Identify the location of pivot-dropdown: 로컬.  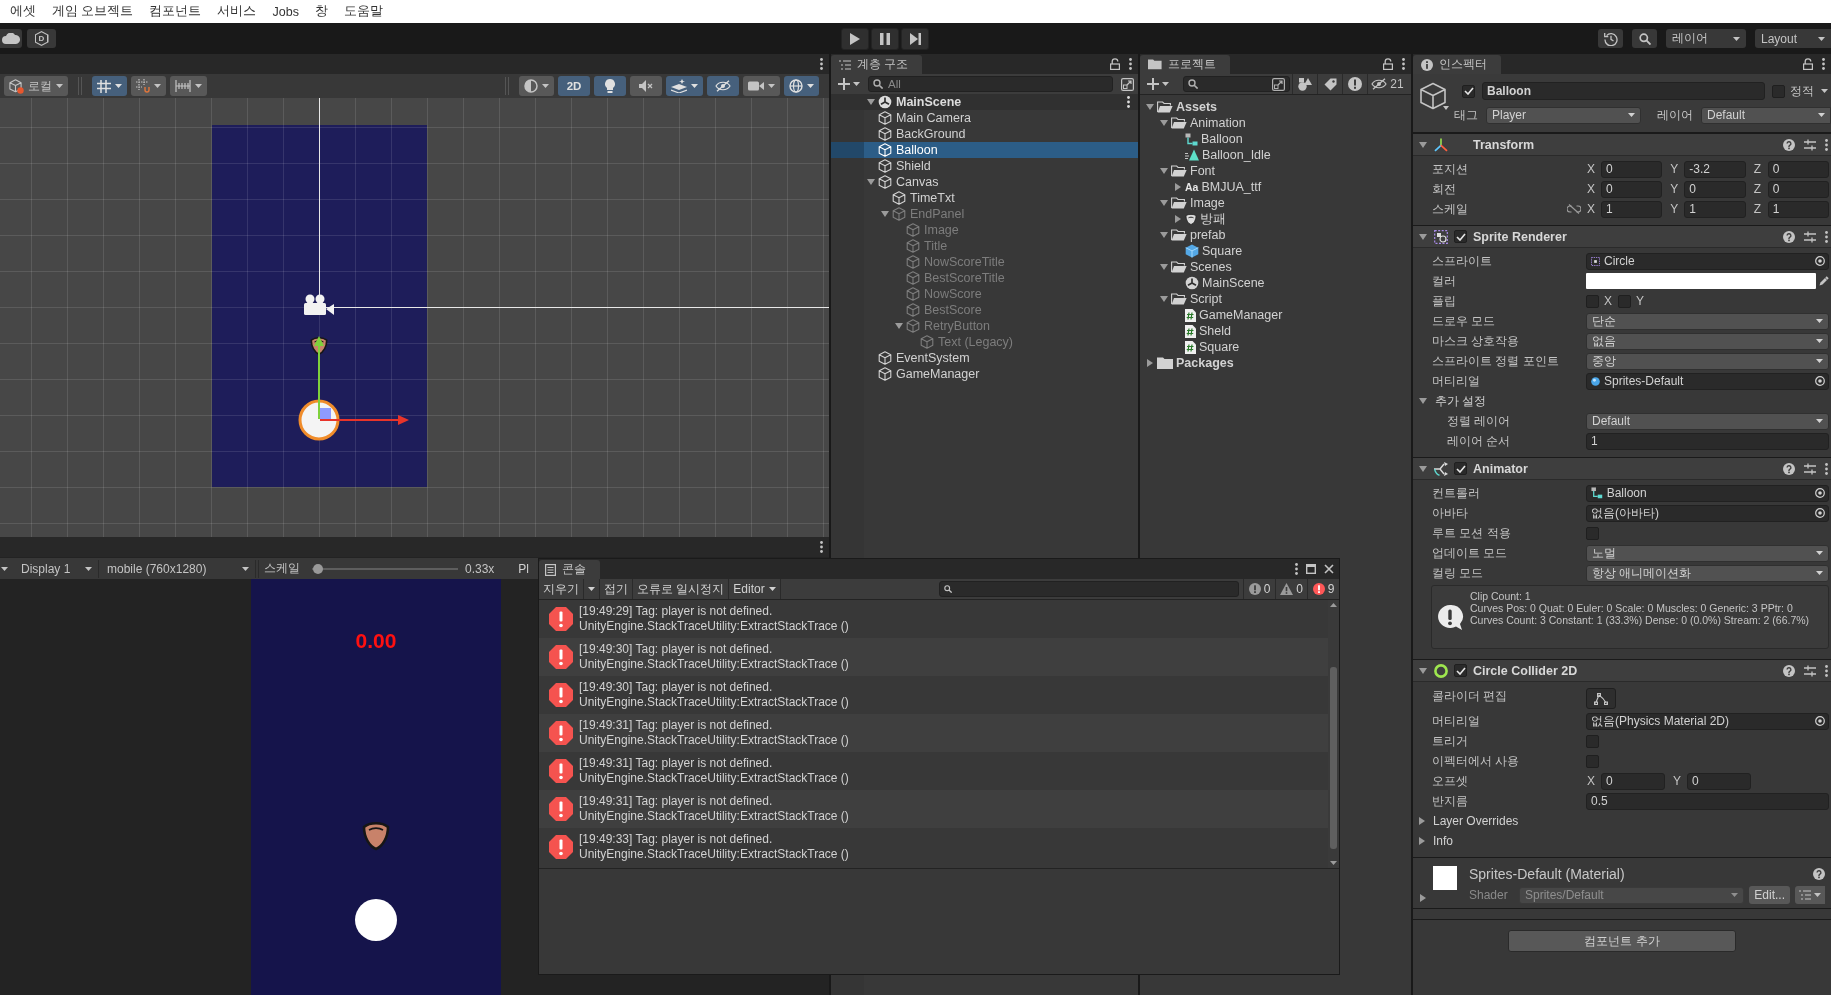
(36, 86).